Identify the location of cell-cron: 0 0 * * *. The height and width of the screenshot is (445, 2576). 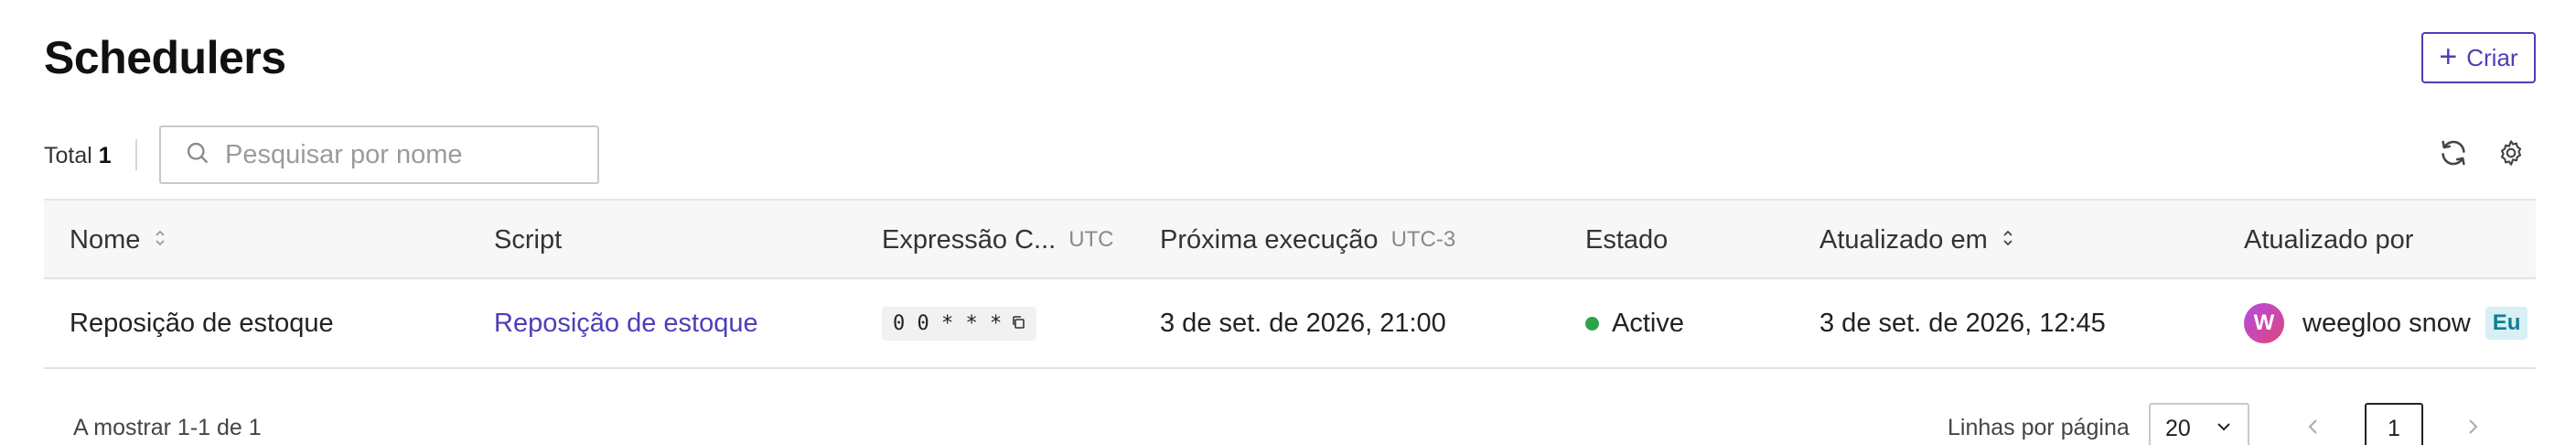
(959, 323).